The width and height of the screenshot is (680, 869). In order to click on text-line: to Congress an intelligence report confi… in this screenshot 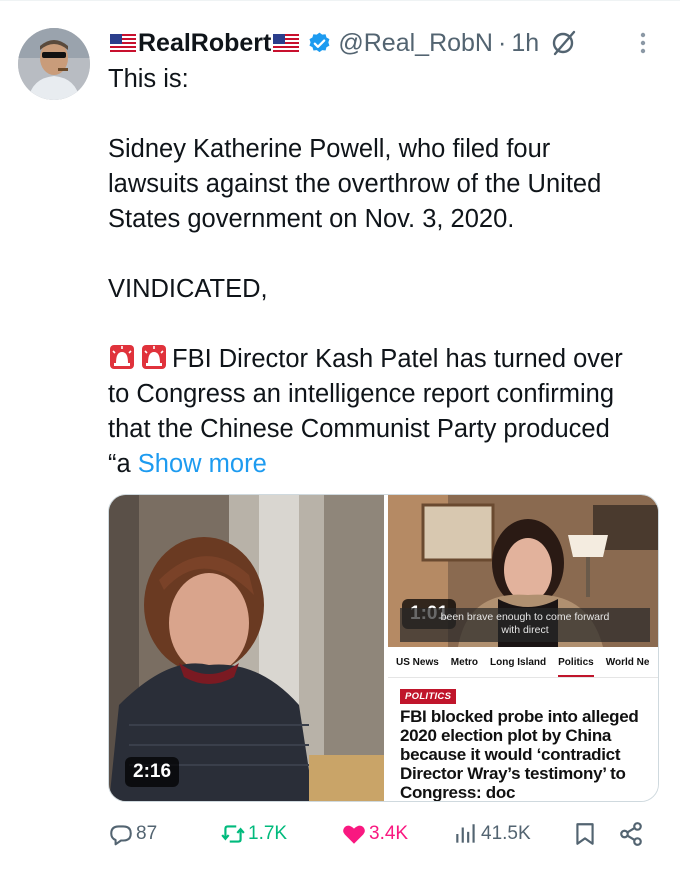, I will do `click(361, 394)`.